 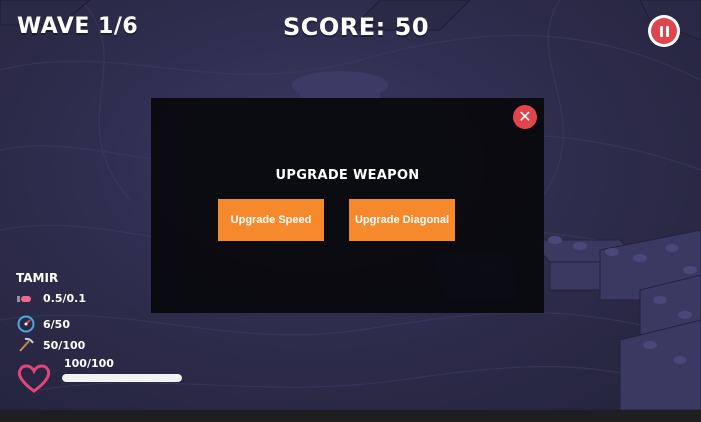 I want to click on bottom-strip, so click(x=350, y=416).